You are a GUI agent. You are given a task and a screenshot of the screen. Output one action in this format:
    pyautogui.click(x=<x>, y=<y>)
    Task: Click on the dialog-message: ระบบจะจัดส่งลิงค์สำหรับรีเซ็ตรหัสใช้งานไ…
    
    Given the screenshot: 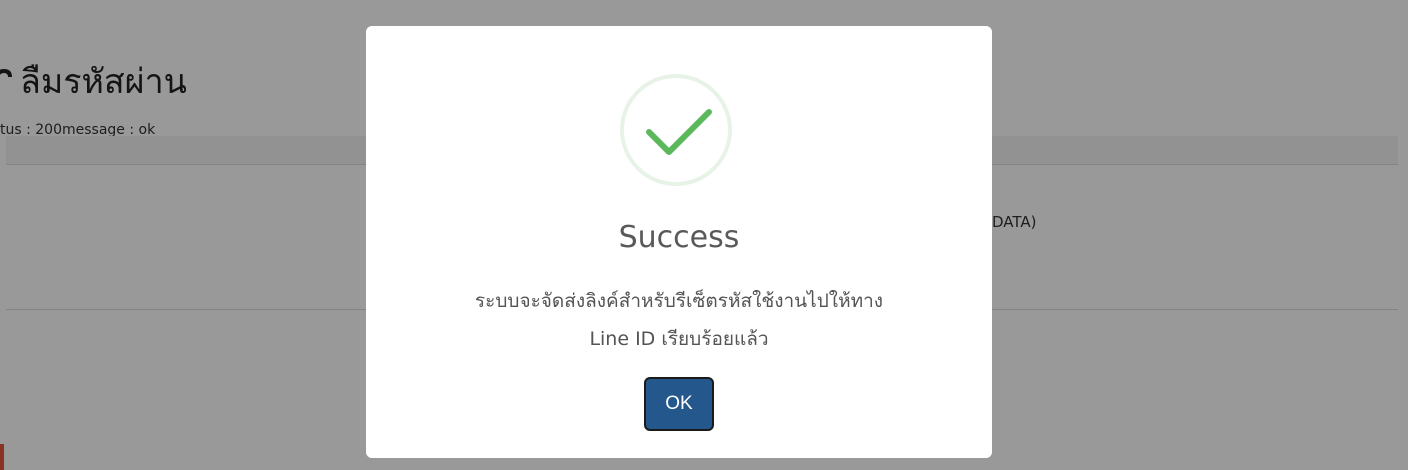 What is the action you would take?
    pyautogui.click(x=679, y=320)
    